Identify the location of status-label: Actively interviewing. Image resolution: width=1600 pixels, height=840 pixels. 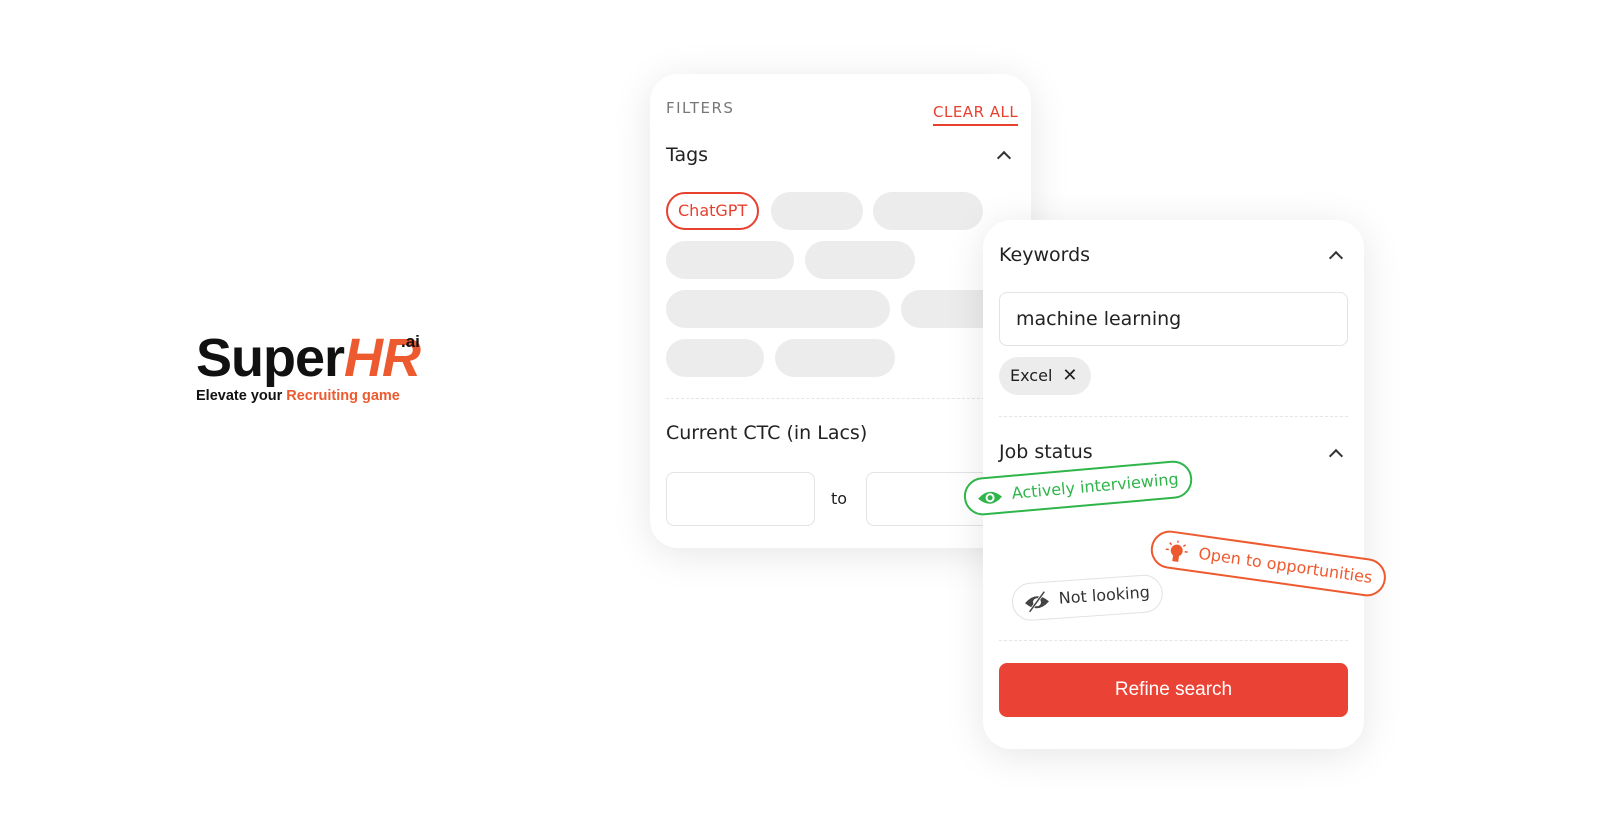
(1095, 486).